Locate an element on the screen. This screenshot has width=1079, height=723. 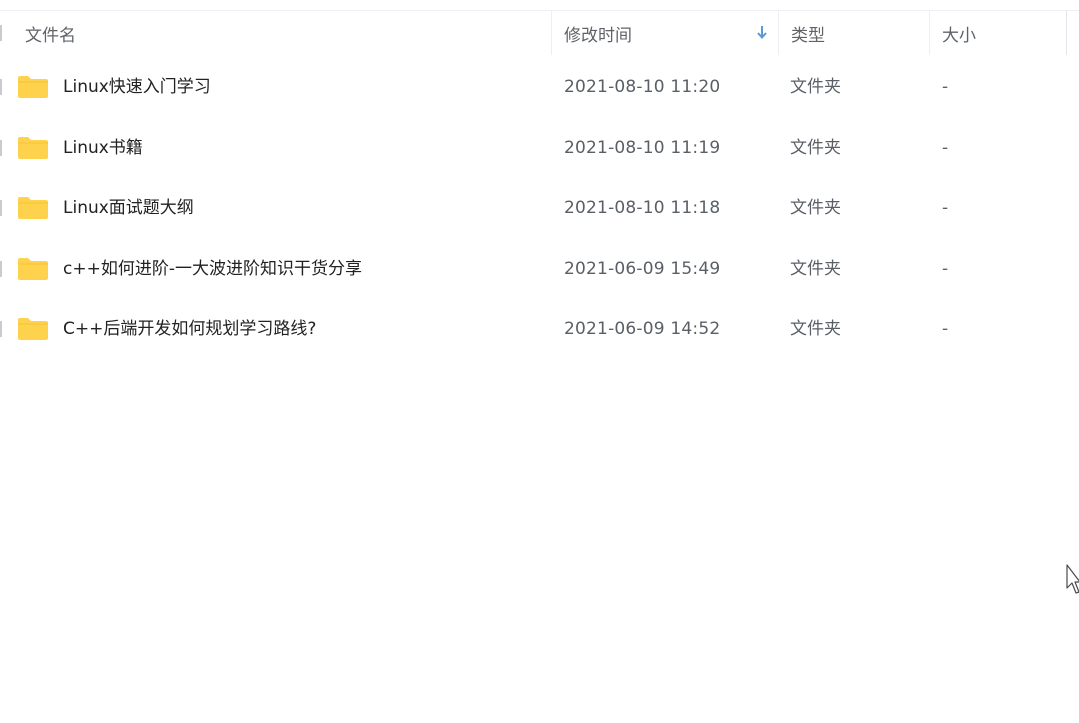
file-modified-time: 2021-08-10 11:20 is located at coordinates (642, 87).